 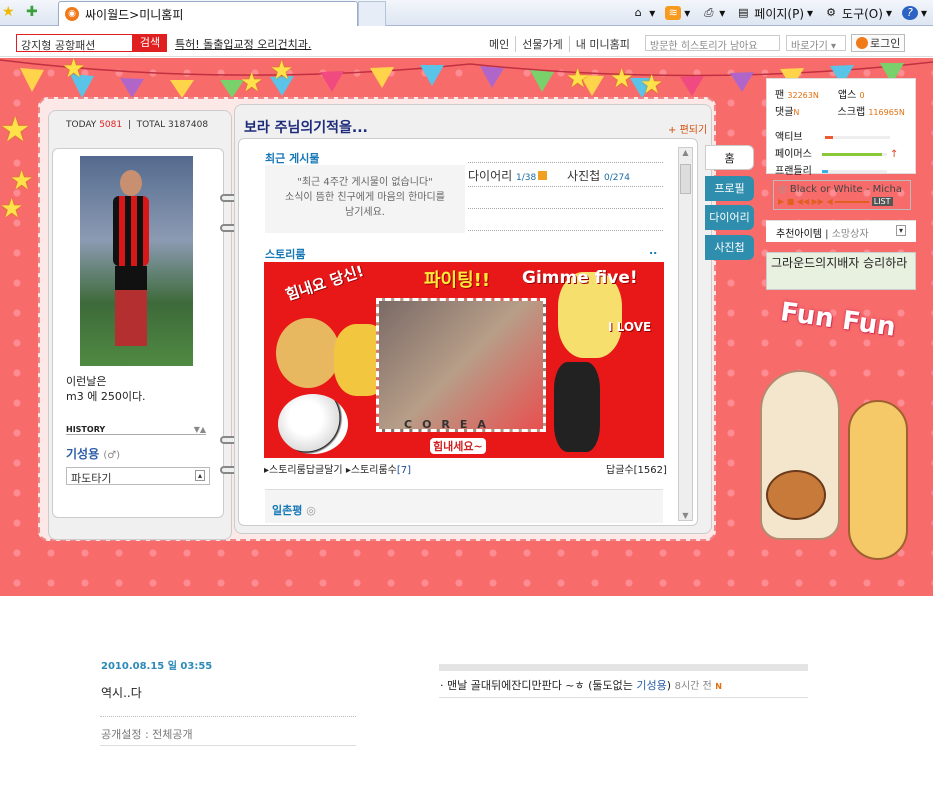 I want to click on famous-meter: 페이머스 ↑, so click(x=837, y=154).